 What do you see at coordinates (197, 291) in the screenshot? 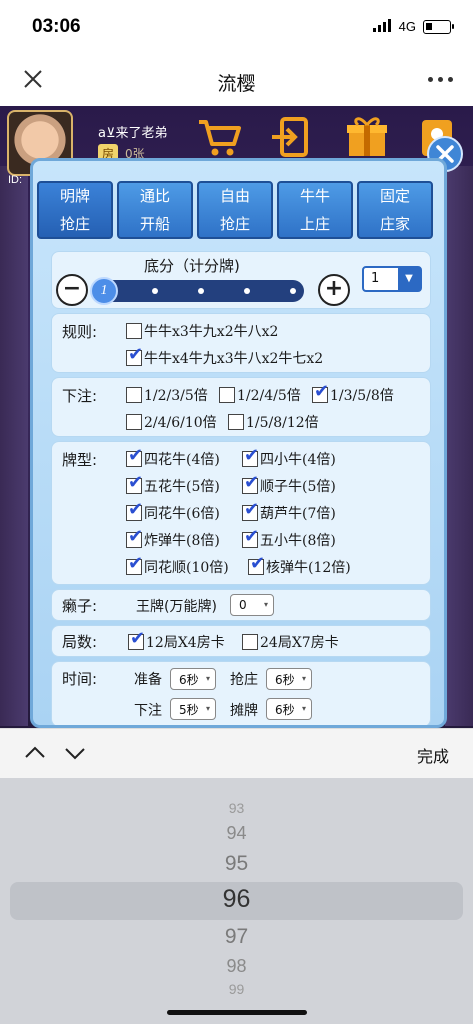
I see `base-score-slider: 1` at bounding box center [197, 291].